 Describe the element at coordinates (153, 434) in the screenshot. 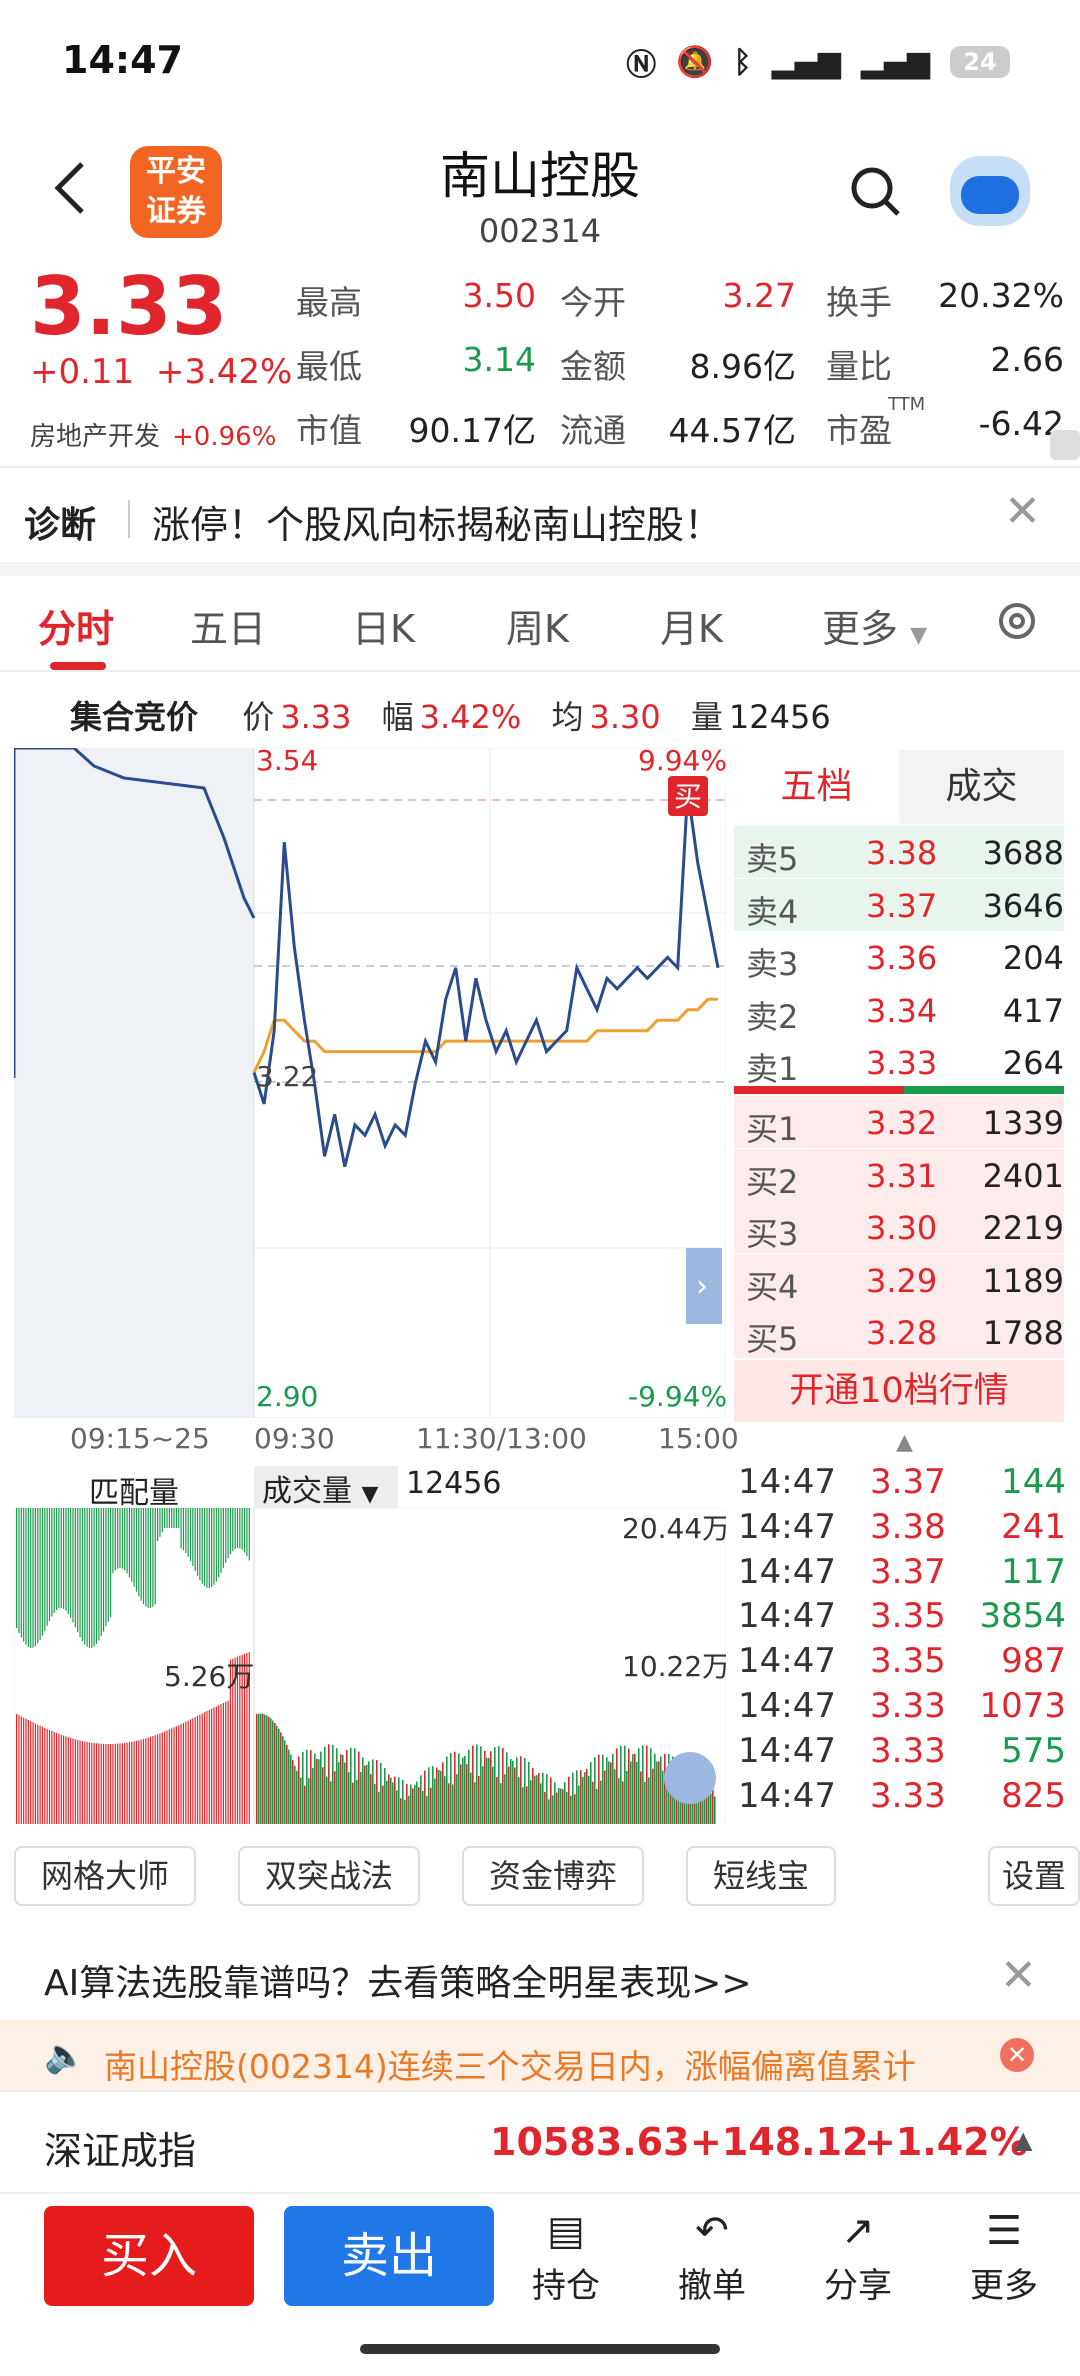

I see `sector-info: 房地产开发 +0.96%` at that location.